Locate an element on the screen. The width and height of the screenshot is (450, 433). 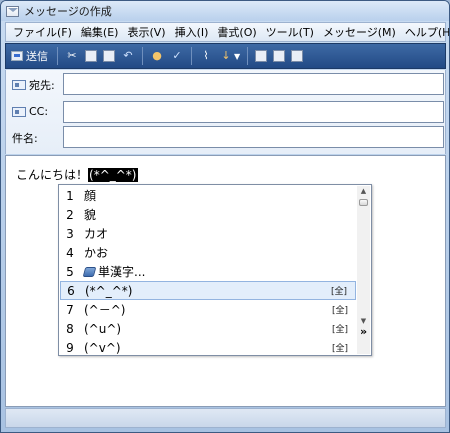
candidate-item: 4 かお is located at coordinates (208, 252).